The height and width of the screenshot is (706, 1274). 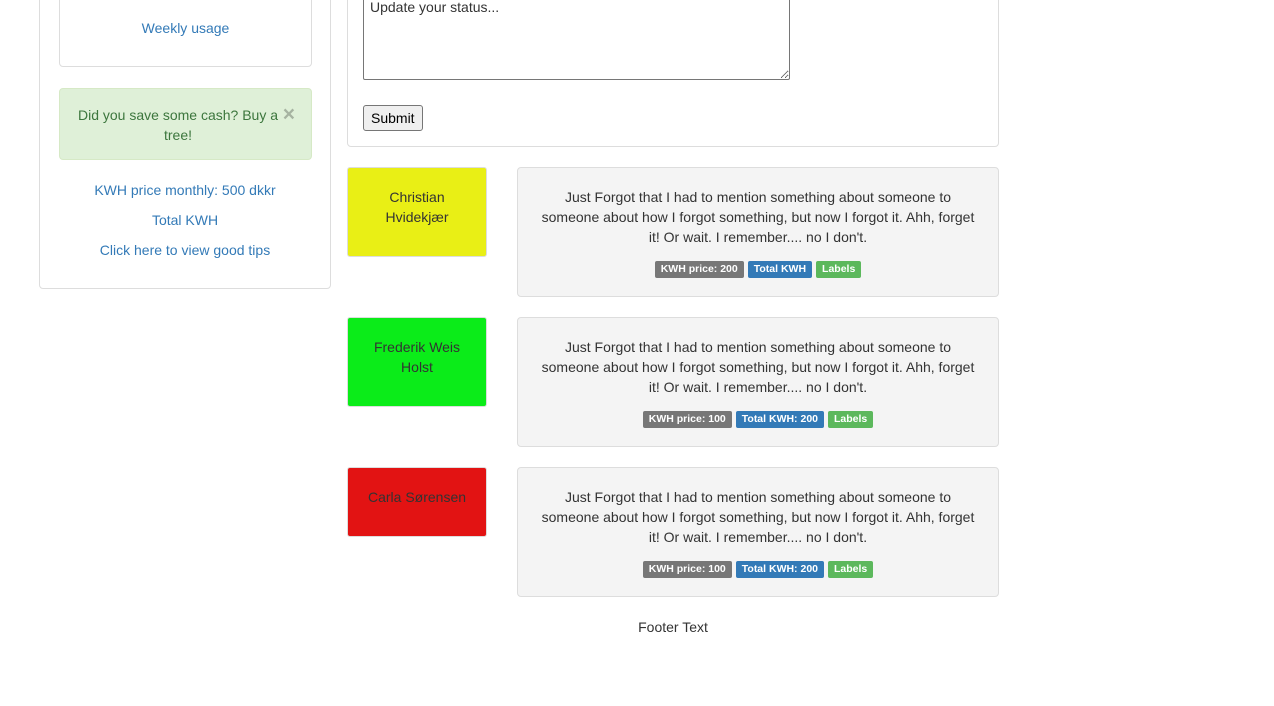 What do you see at coordinates (186, 28) in the screenshot?
I see `weekly-usage-link: Weekly usage` at bounding box center [186, 28].